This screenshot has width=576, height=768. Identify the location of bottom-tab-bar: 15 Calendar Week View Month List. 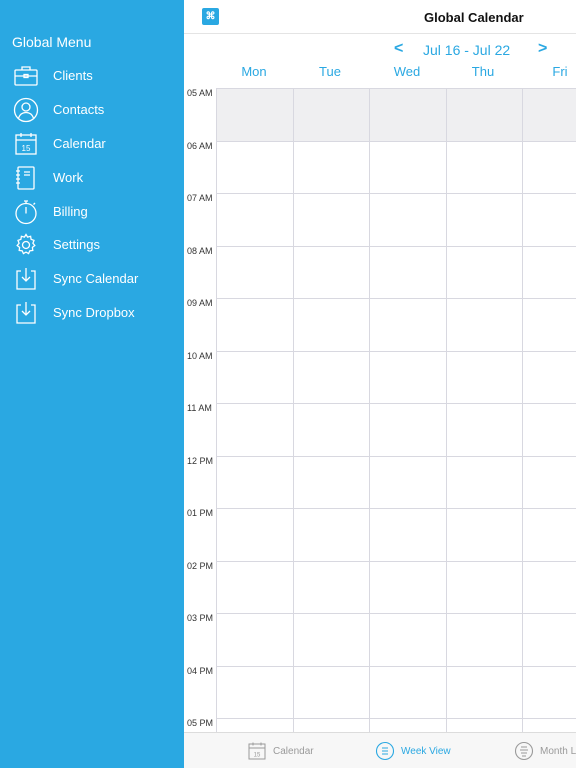
(380, 750).